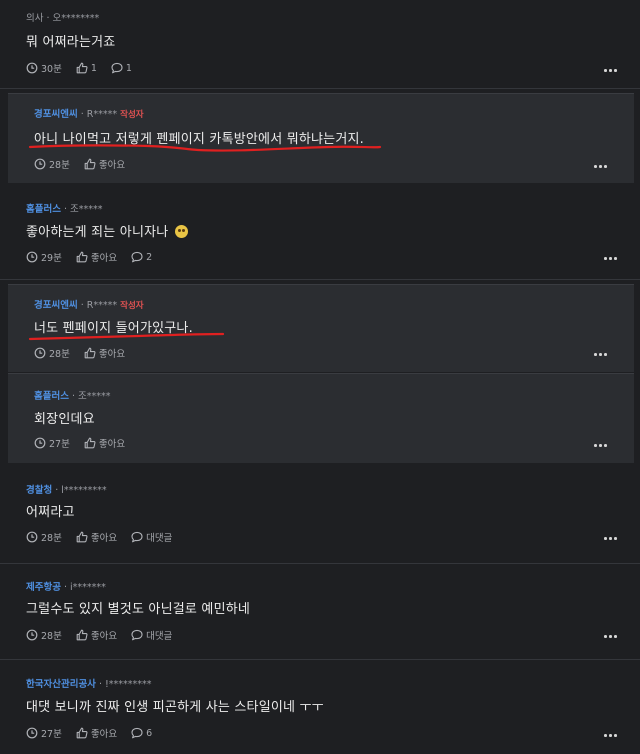  Describe the element at coordinates (320, 44) in the screenshot. I see `comment-item: 의사 · 오******** 뭐 어쩌라는거죠 30분 1 1` at that location.